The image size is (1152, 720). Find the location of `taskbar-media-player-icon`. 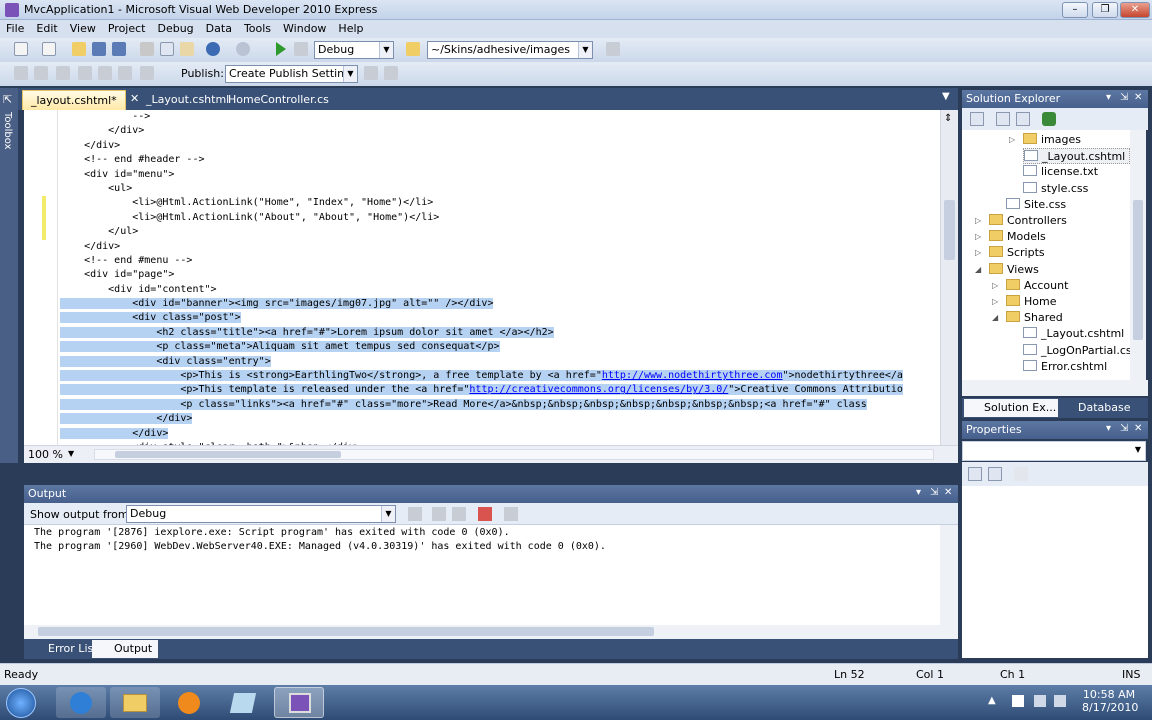

taskbar-media-player-icon is located at coordinates (189, 702).